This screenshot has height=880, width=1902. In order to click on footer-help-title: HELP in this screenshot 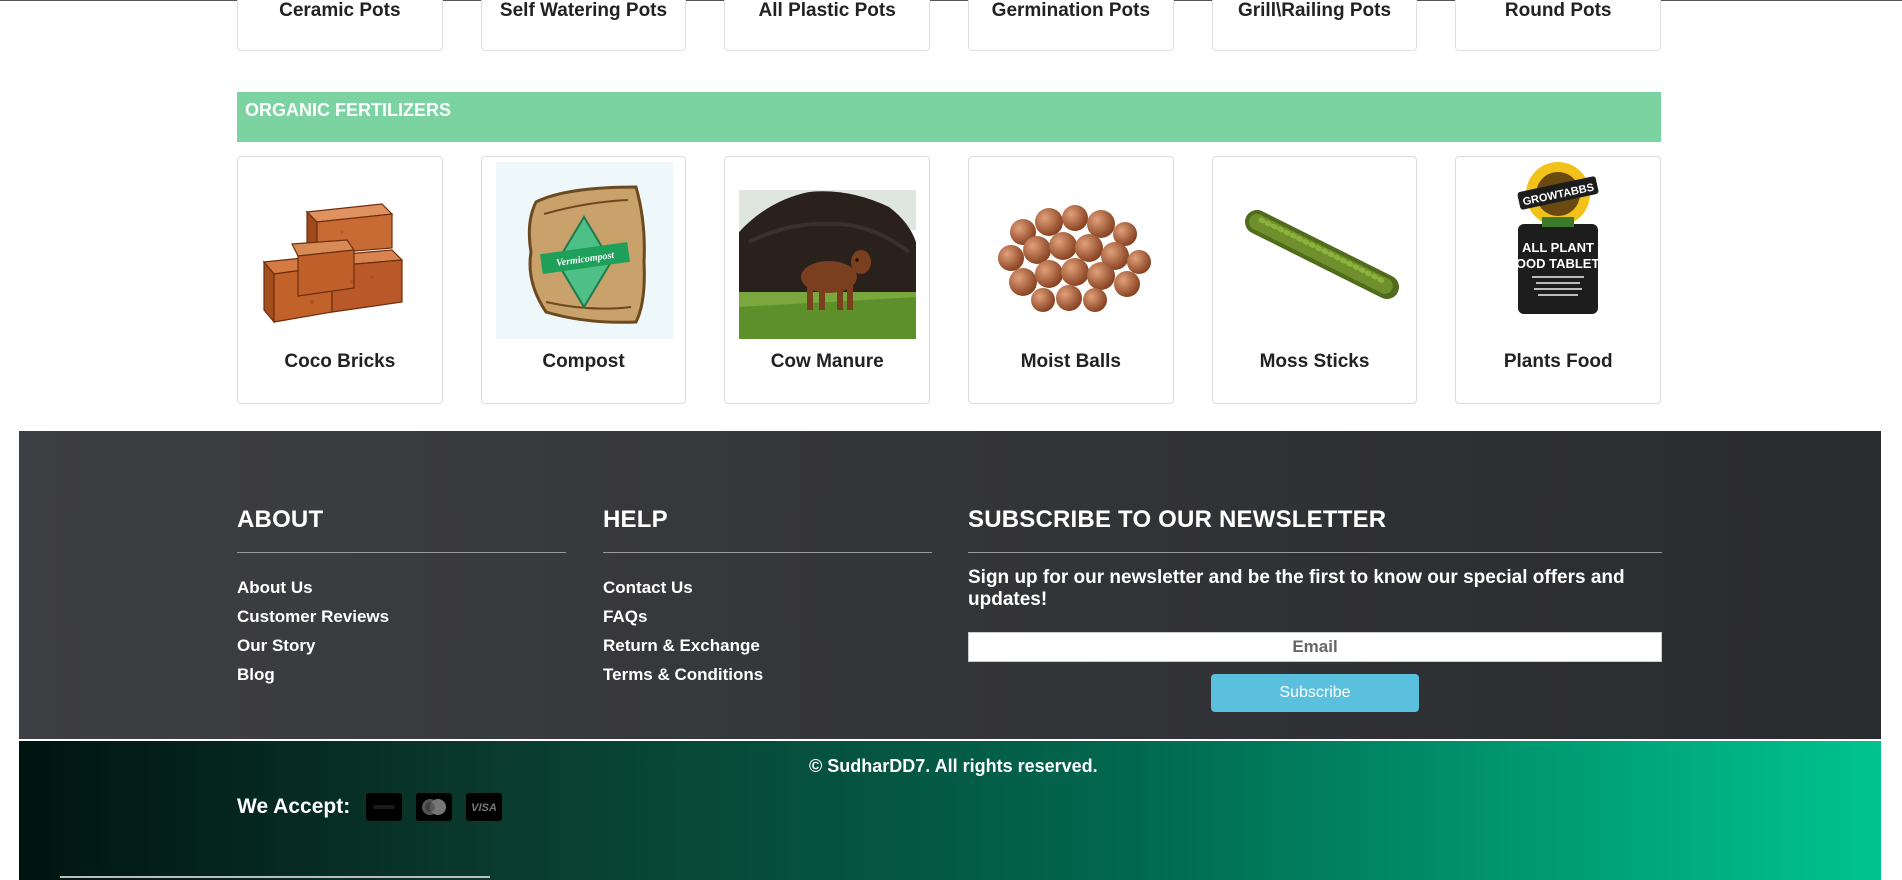, I will do `click(635, 519)`.